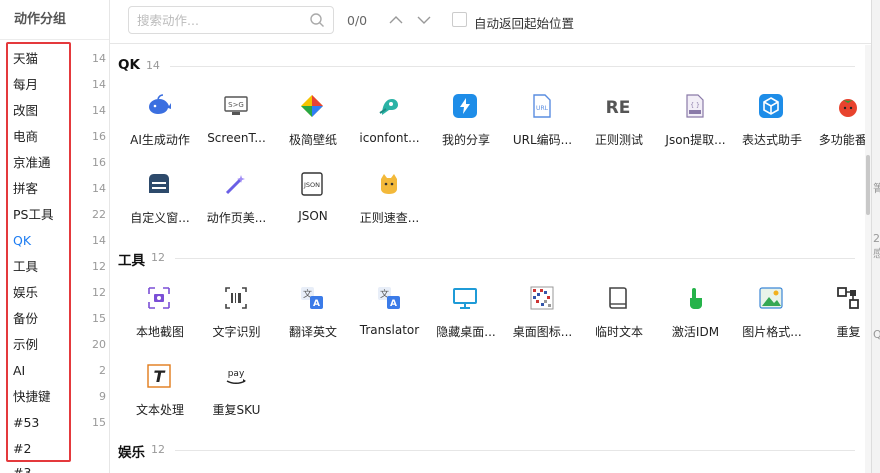 The width and height of the screenshot is (880, 473). I want to click on action-label: 正则测试, so click(618, 140).